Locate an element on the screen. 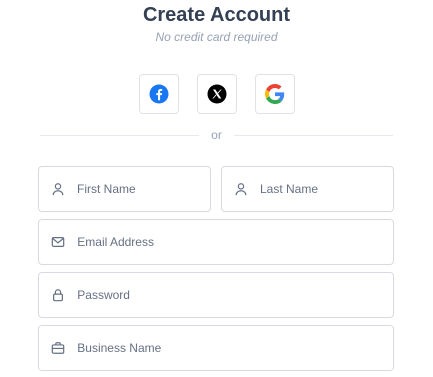 The width and height of the screenshot is (433, 377). first-name-field is located at coordinates (124, 189).